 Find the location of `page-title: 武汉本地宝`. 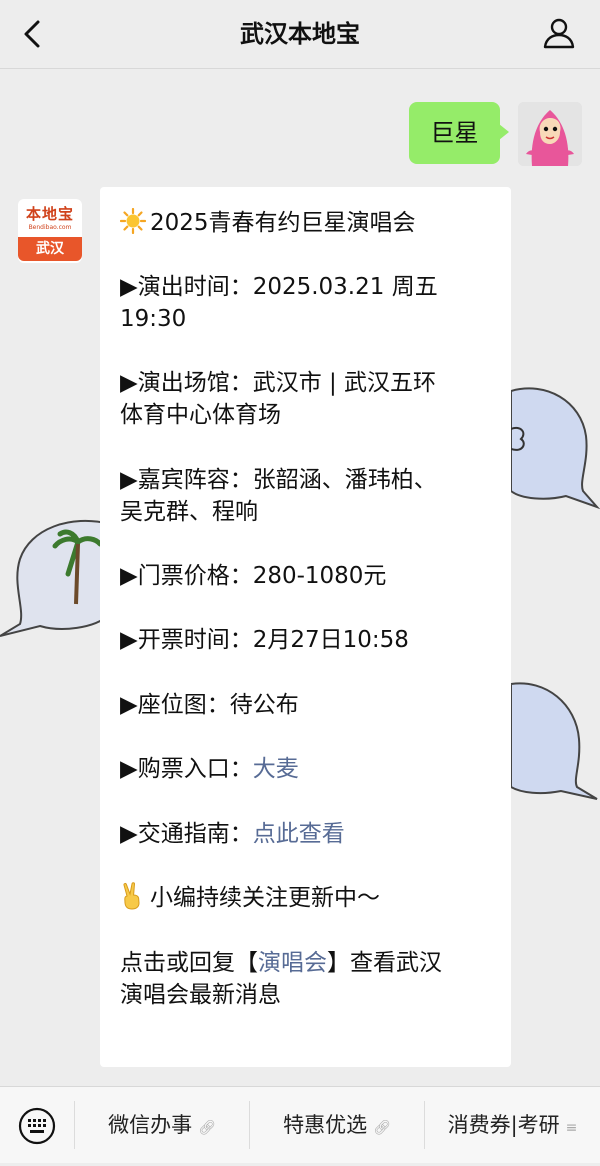

page-title: 武汉本地宝 is located at coordinates (300, 34).